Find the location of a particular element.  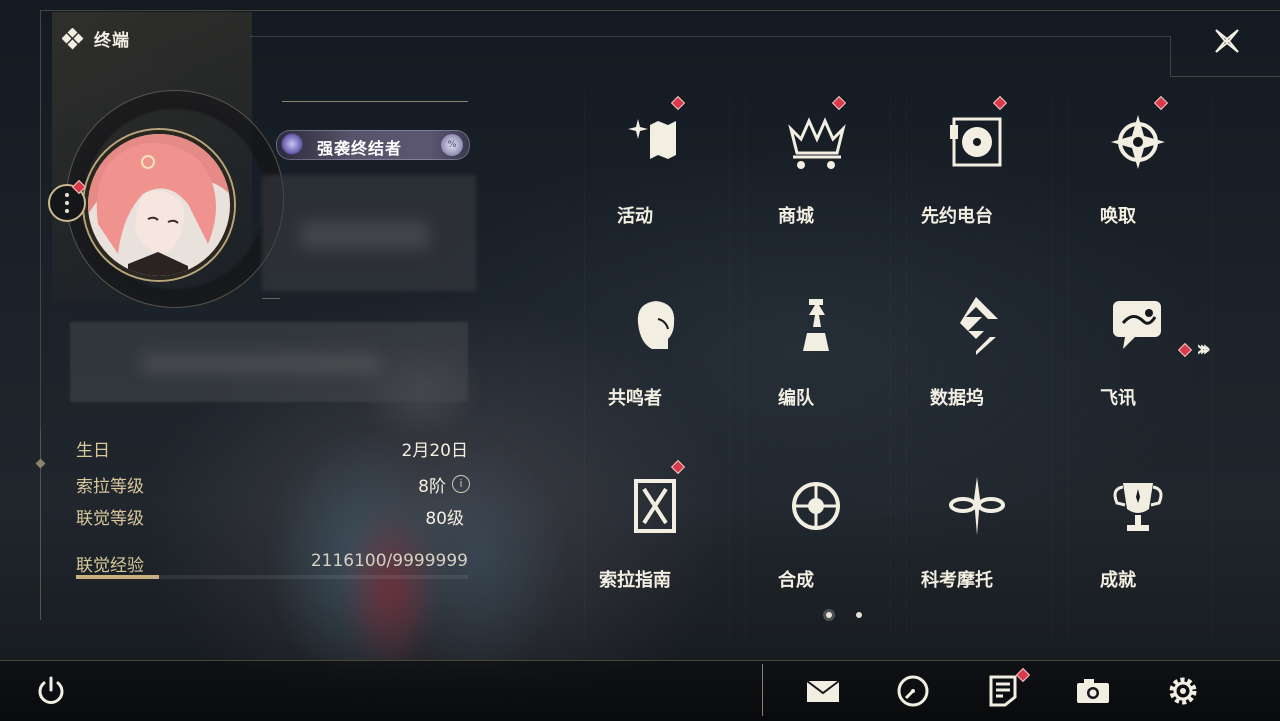

menu-tile: 活动 is located at coordinates (657, 183).